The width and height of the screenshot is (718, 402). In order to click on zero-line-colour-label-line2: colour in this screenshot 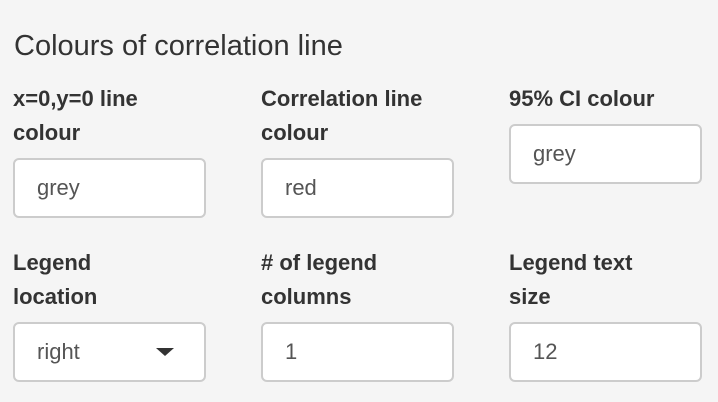, I will do `click(47, 132)`.